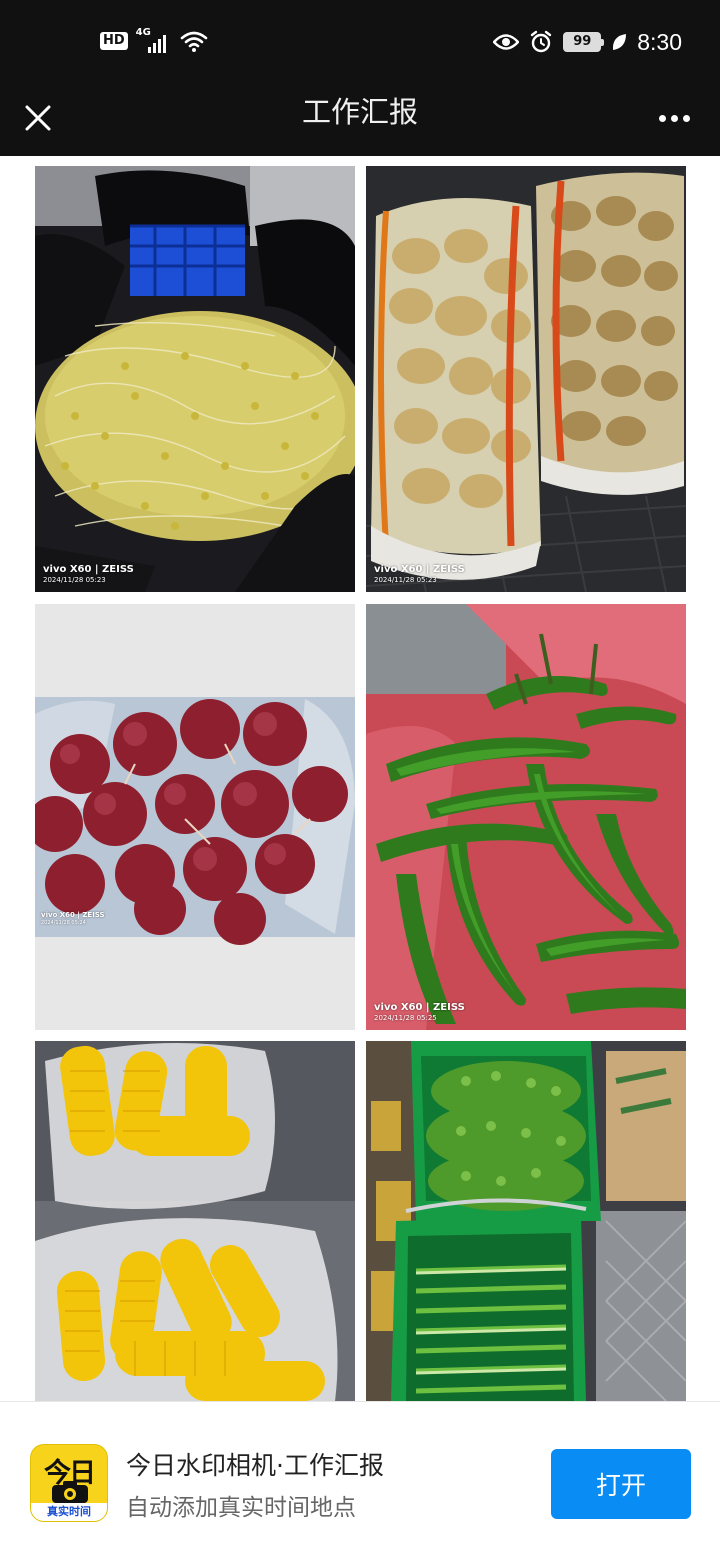 This screenshot has width=720, height=1560. I want to click on app-promo-banner: 今日 真实时间 今日水印相机·工作汇报 自动添加真实时间地点 打开, so click(360, 1480).